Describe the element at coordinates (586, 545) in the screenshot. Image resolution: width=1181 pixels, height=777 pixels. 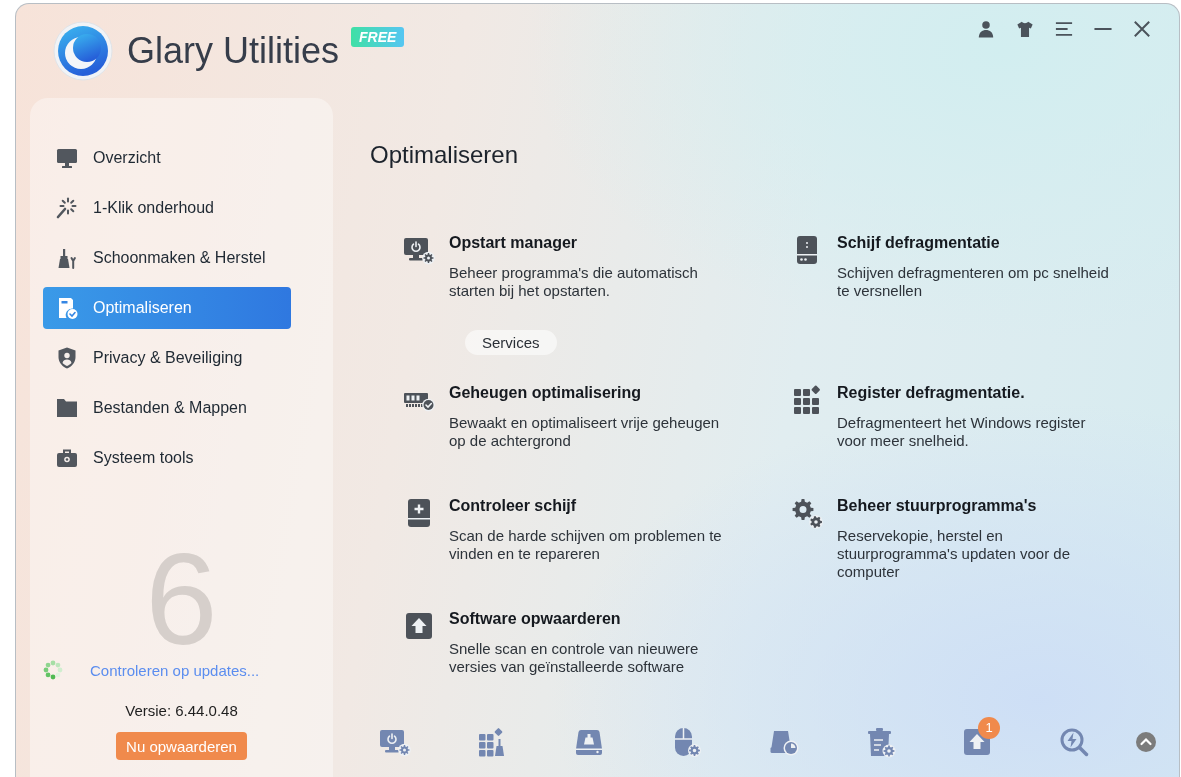
I see `feature-description: Scan de harde schijven om problemen te vinden en te repareren` at that location.